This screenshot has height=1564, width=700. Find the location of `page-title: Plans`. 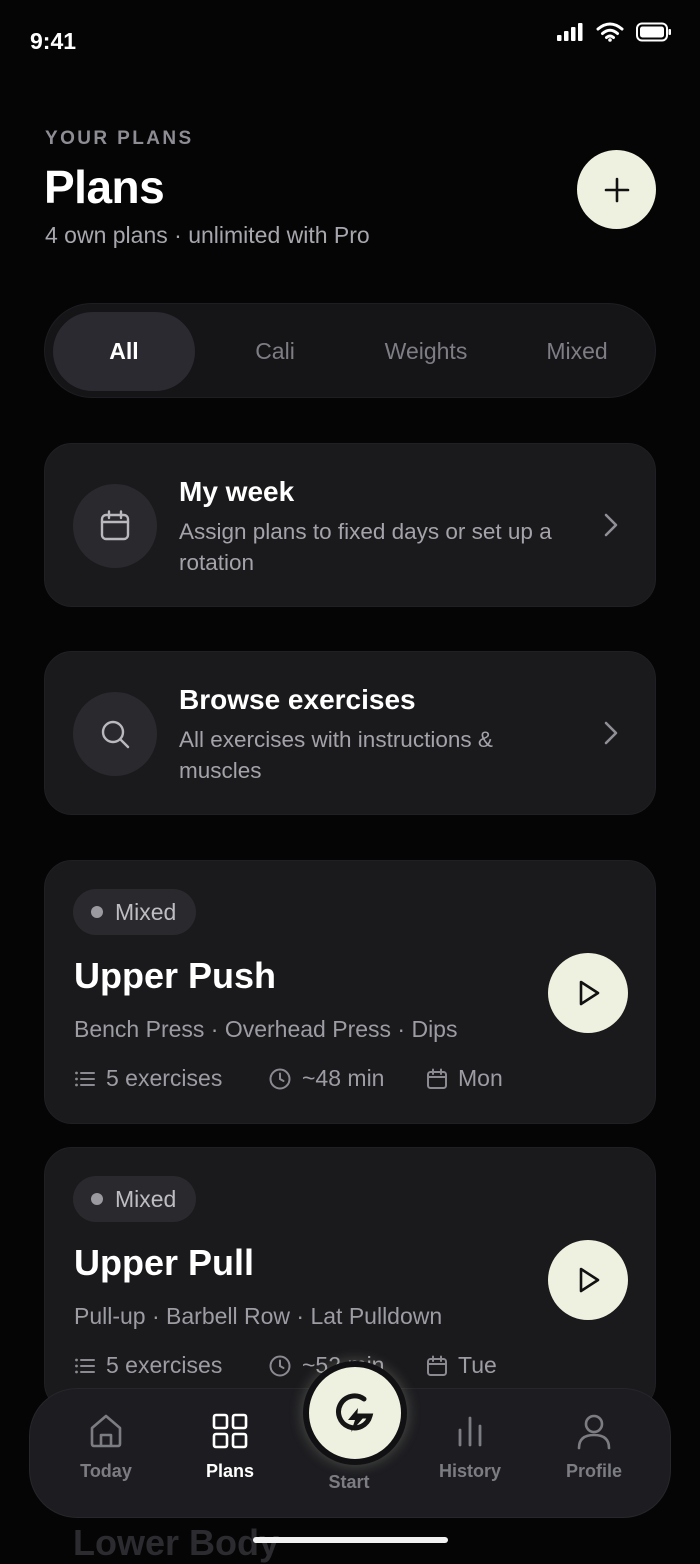

page-title: Plans is located at coordinates (104, 187).